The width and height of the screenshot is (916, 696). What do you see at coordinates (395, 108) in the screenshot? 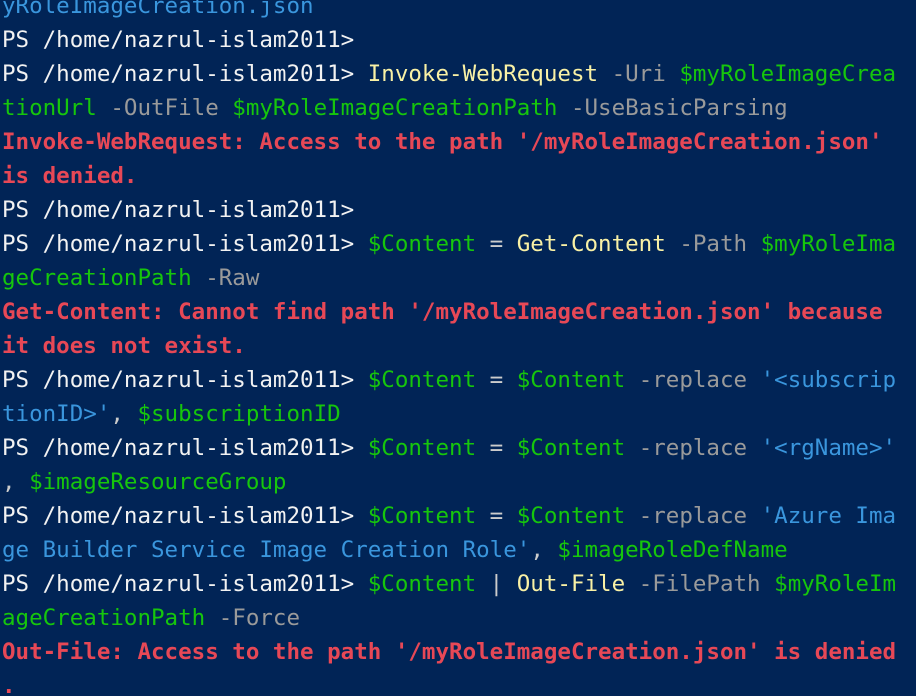
I see `variable-token: $myRoleImageCreationPath` at bounding box center [395, 108].